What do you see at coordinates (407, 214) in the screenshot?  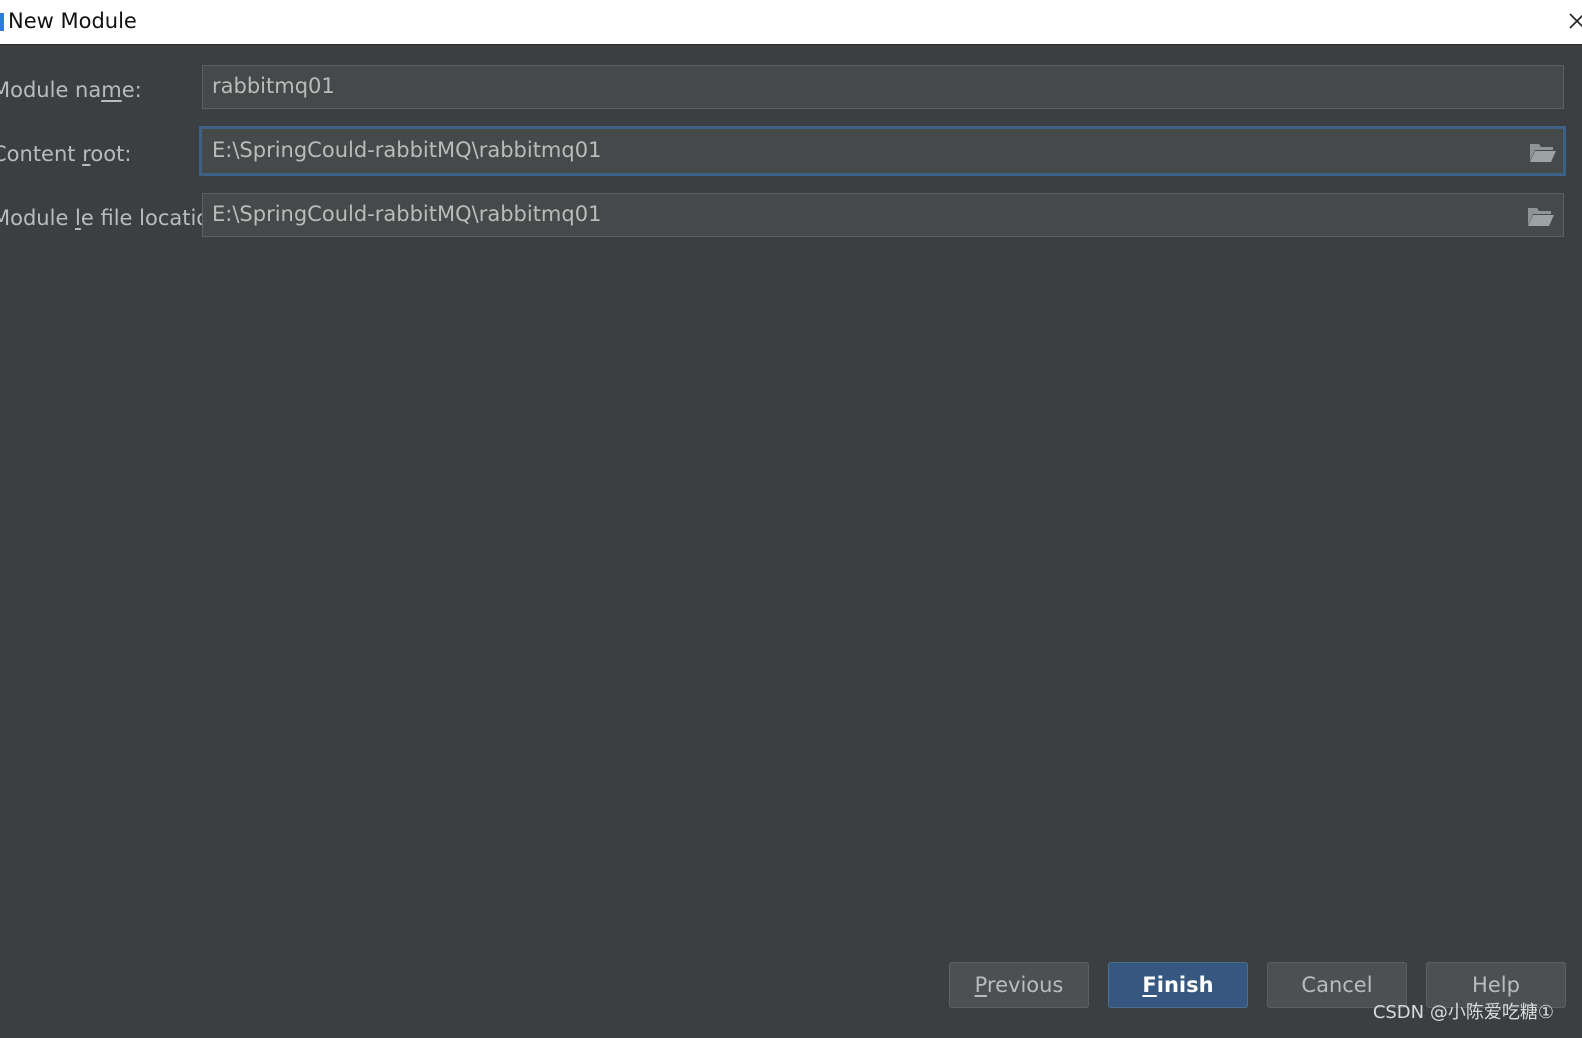 I see `module-file-location-value: E:\SpringCould-rabbitMQ\rabbitmq01` at bounding box center [407, 214].